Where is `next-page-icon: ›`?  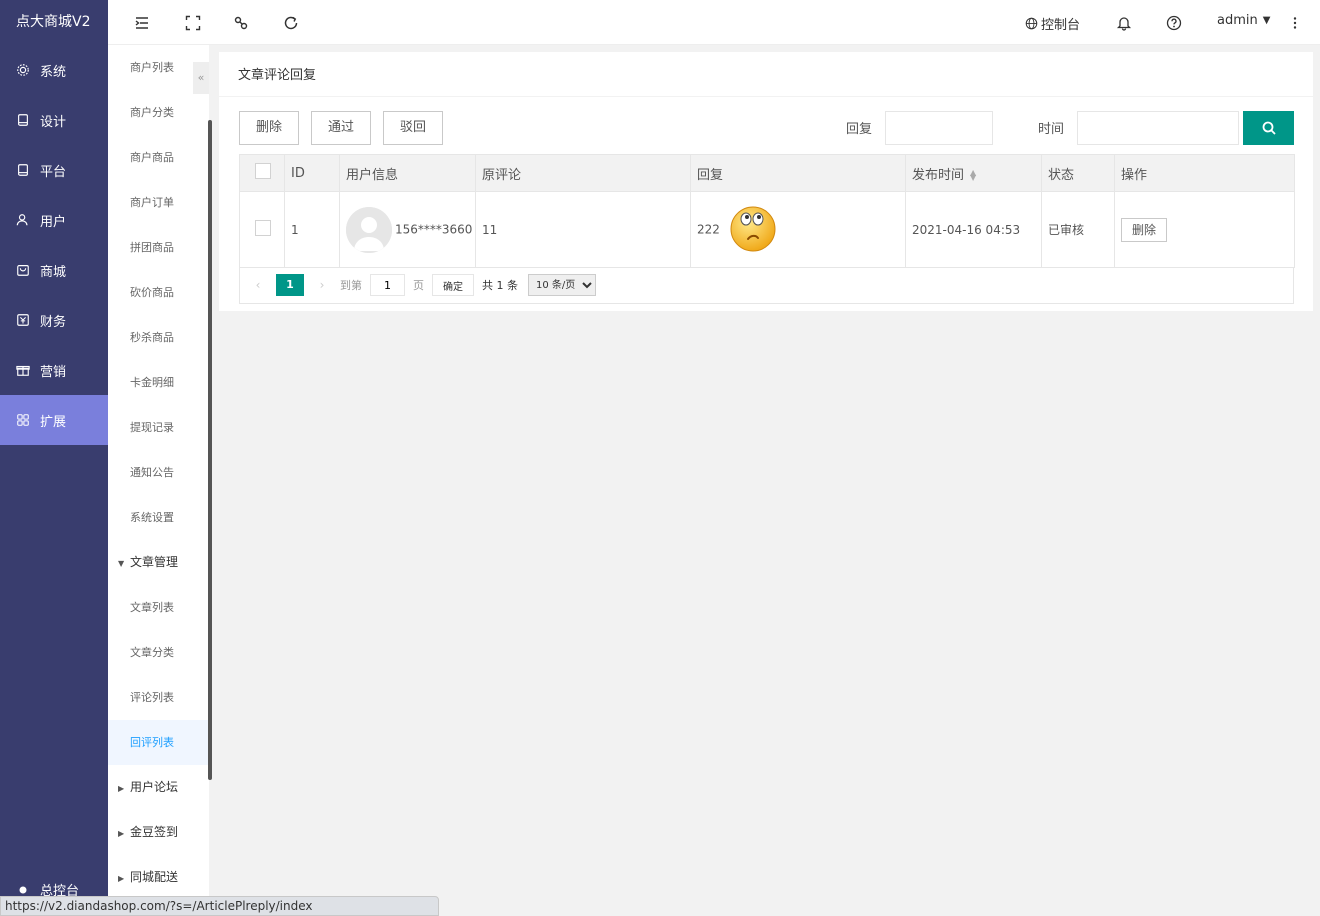 next-page-icon: › is located at coordinates (322, 285).